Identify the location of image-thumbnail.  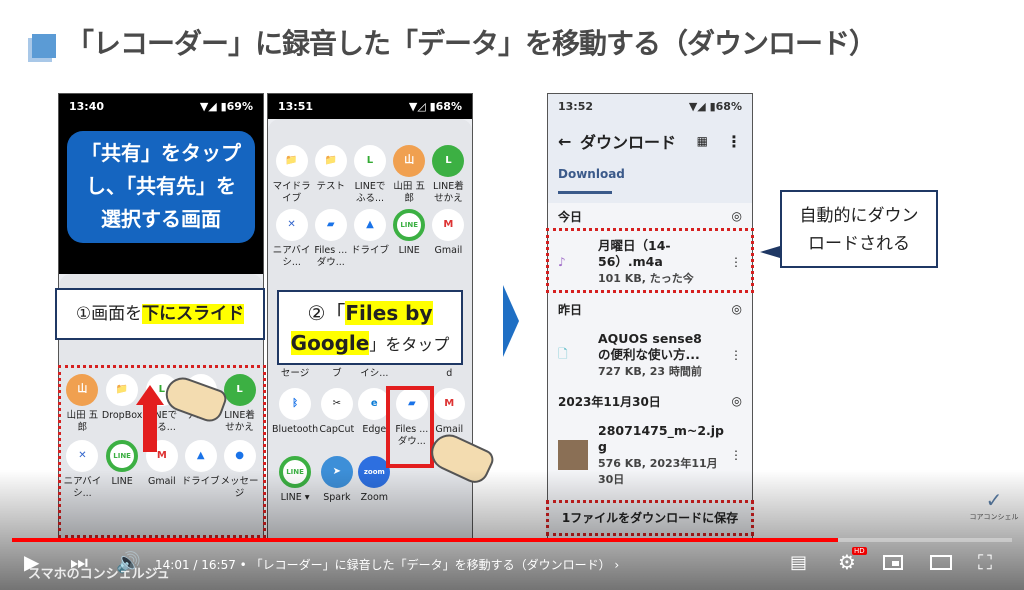
(573, 455).